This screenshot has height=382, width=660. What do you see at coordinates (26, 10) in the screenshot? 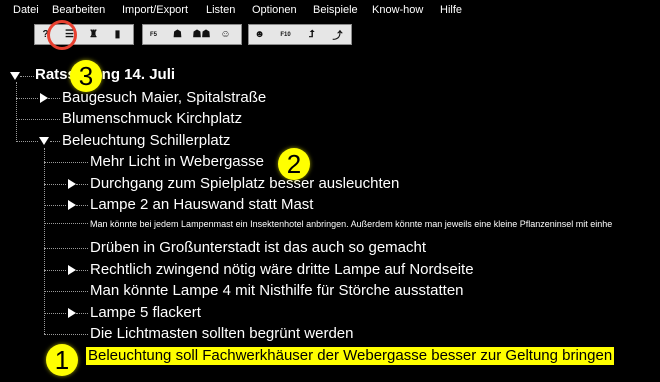
I see `menu-datei: Datei` at bounding box center [26, 10].